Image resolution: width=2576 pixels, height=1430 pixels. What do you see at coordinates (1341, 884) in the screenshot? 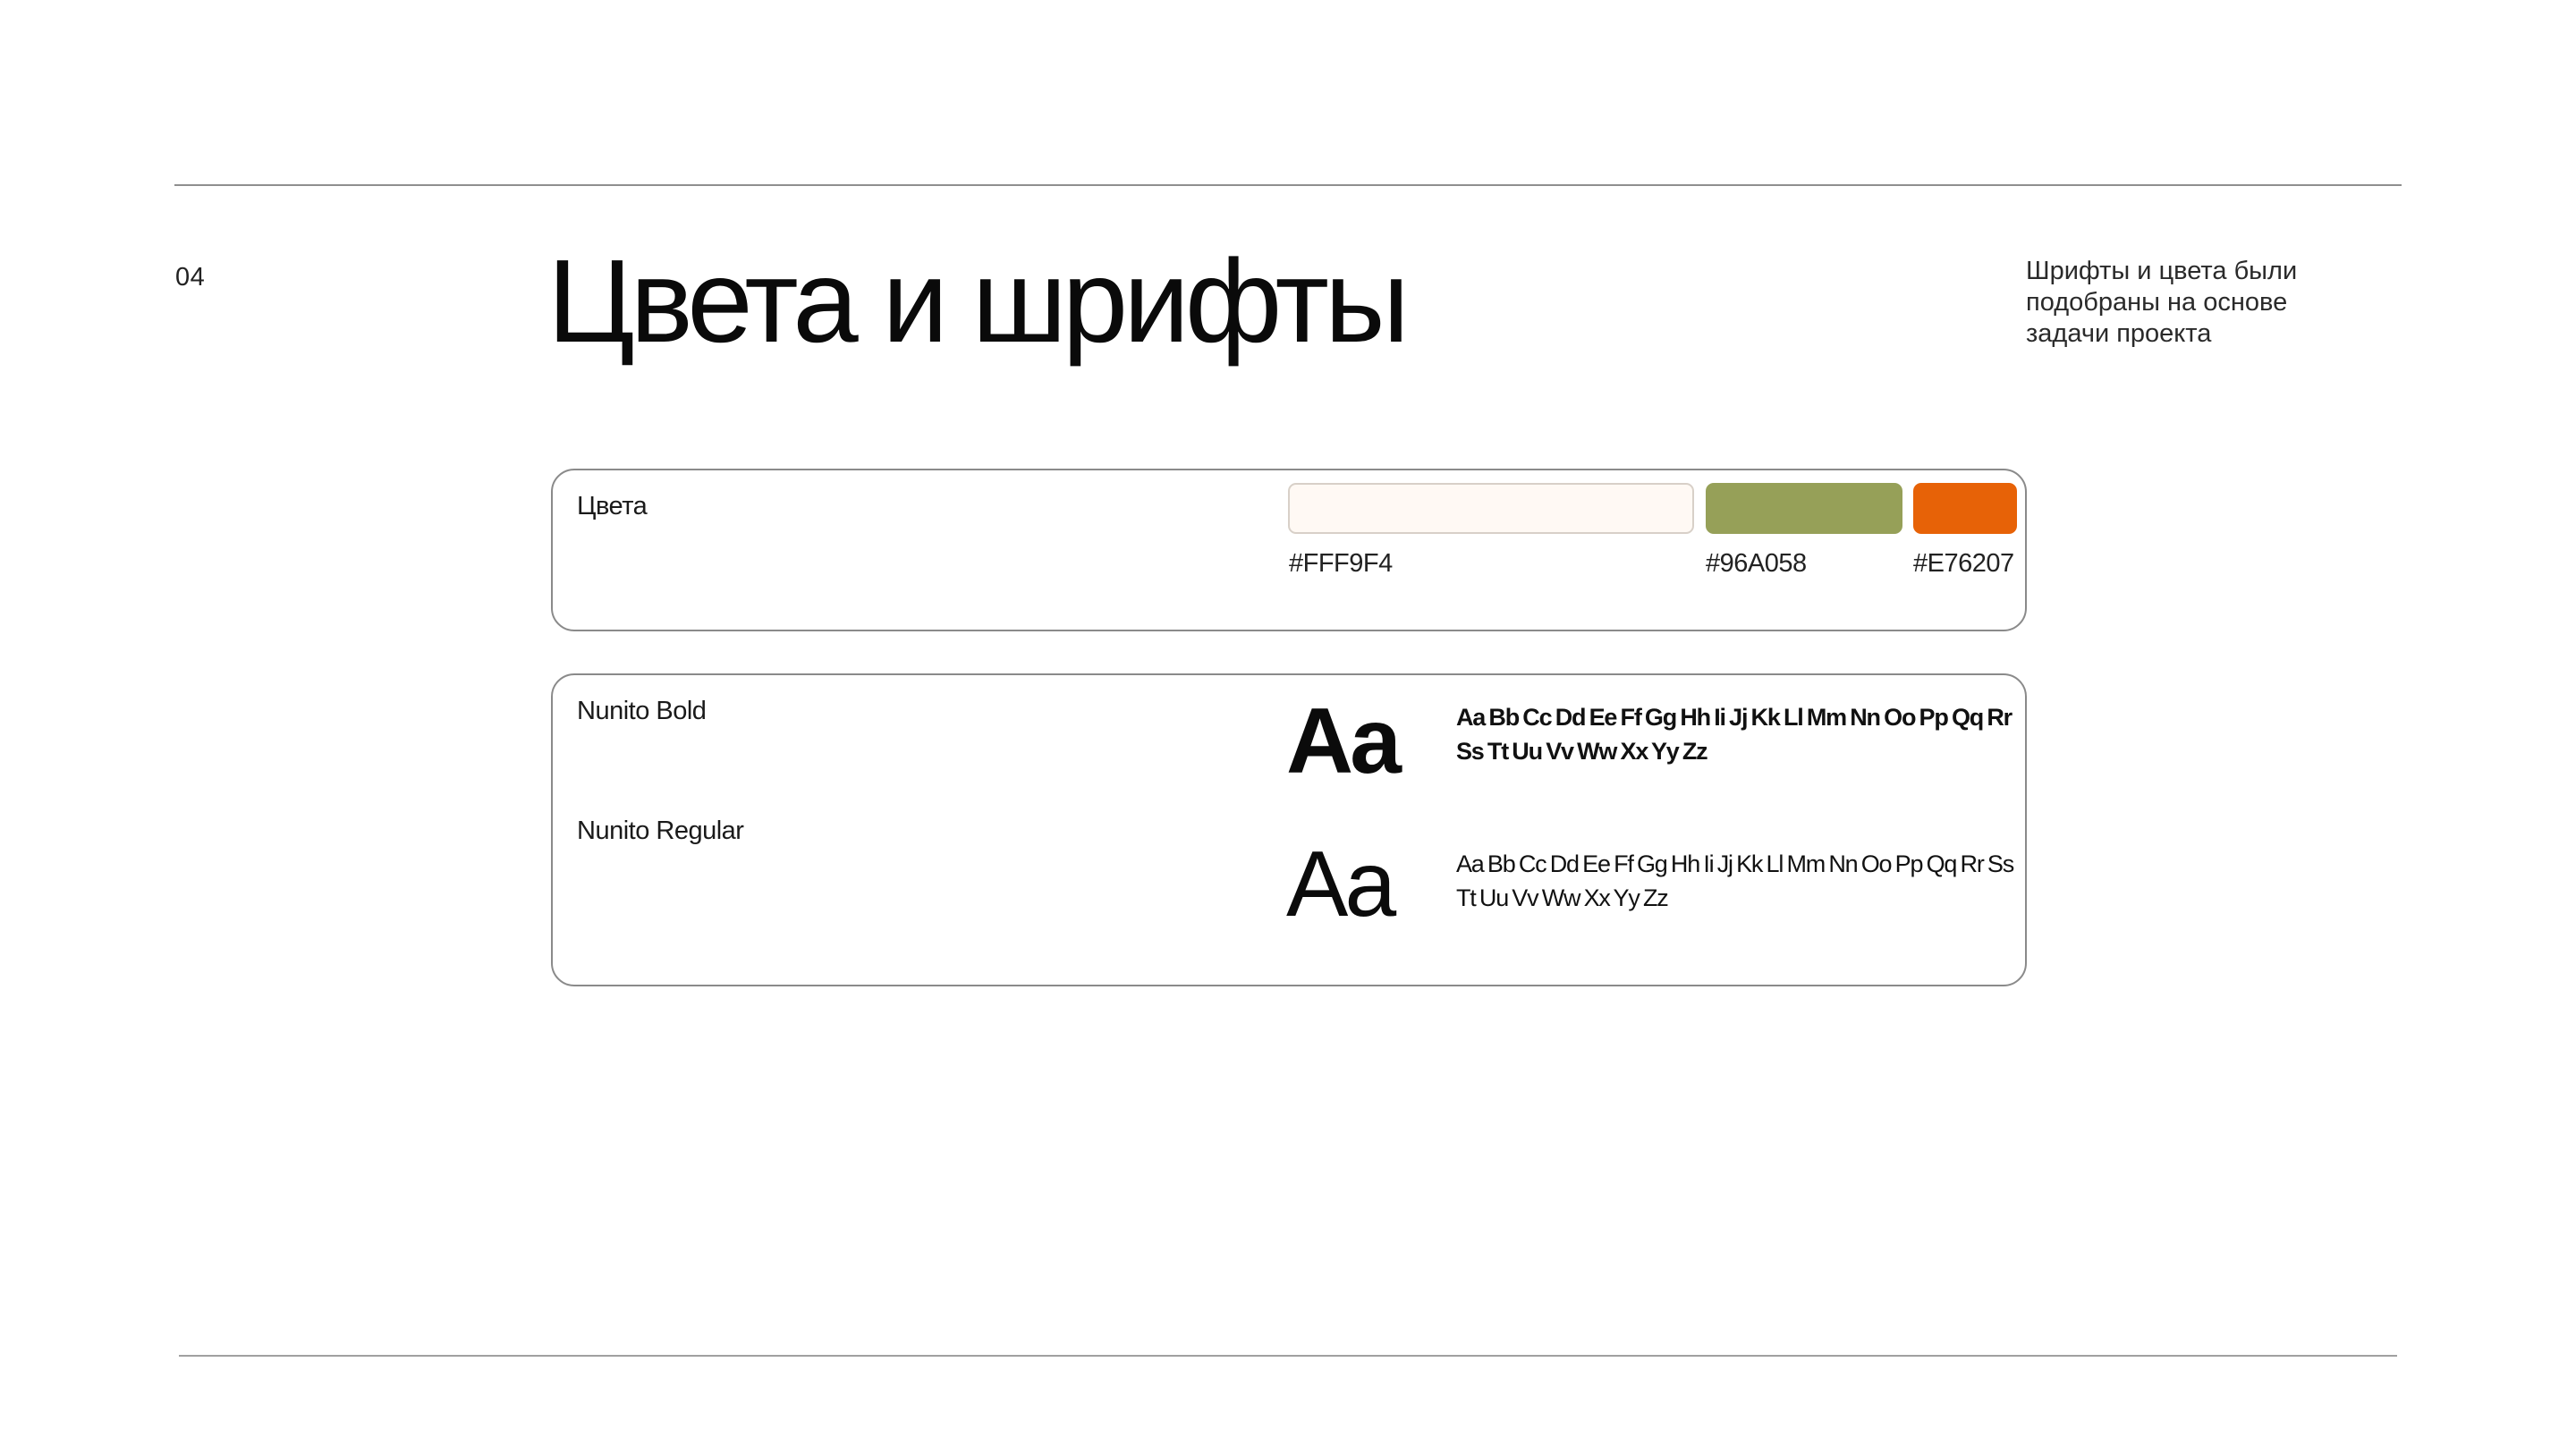
I see `font-regular-glyph: Aa` at bounding box center [1341, 884].